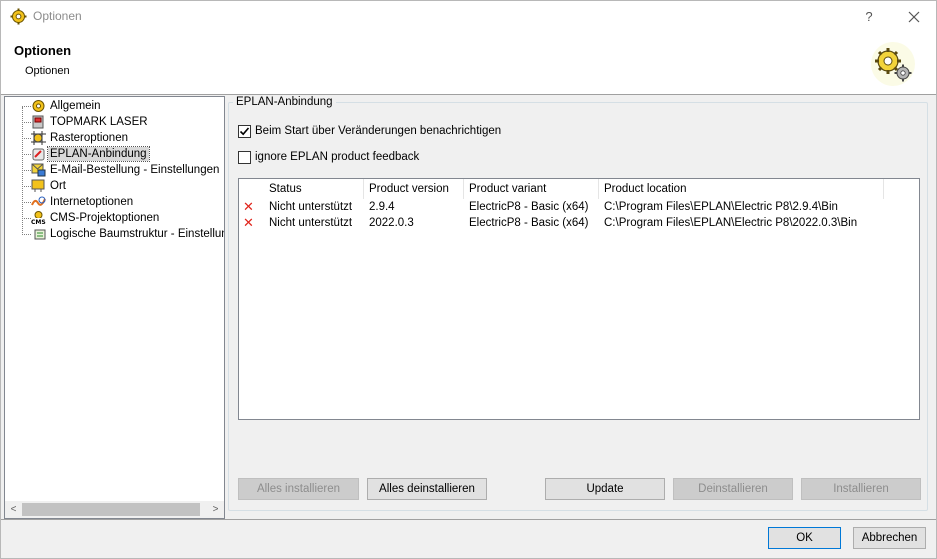  Describe the element at coordinates (47, 71) in the screenshot. I see `header-subtitle: Optionen` at that location.